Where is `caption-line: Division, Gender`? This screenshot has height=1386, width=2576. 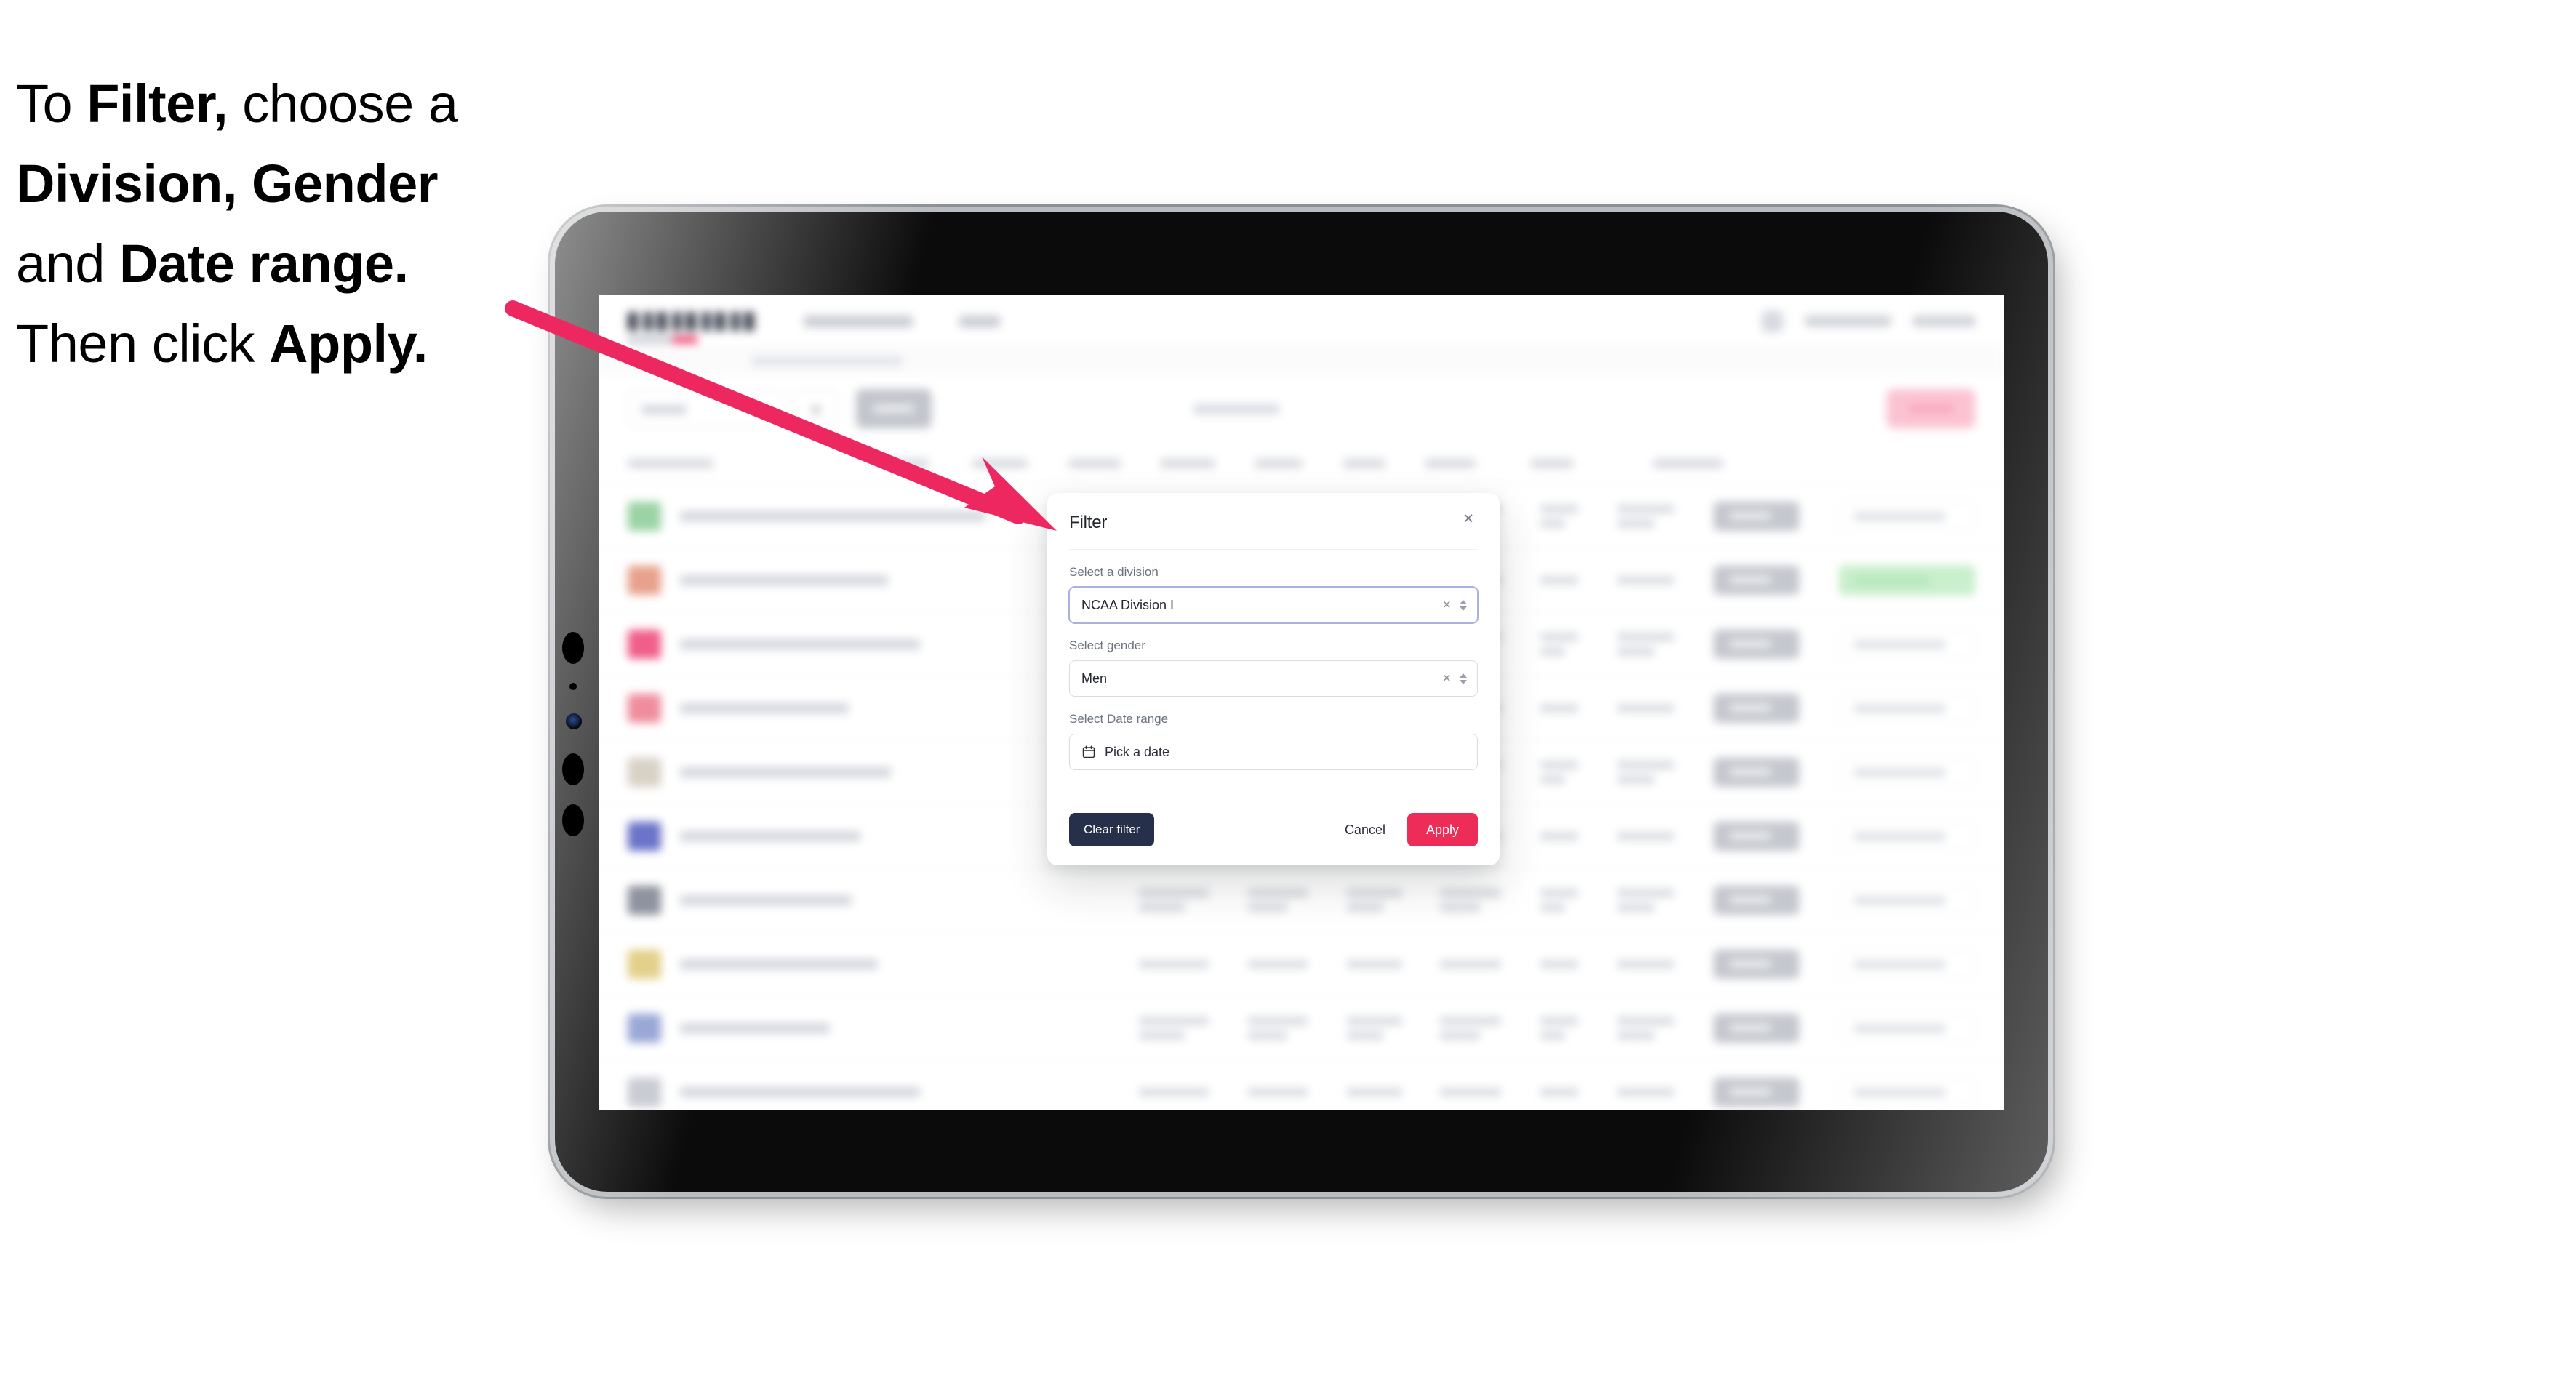 caption-line: Division, Gender is located at coordinates (227, 184).